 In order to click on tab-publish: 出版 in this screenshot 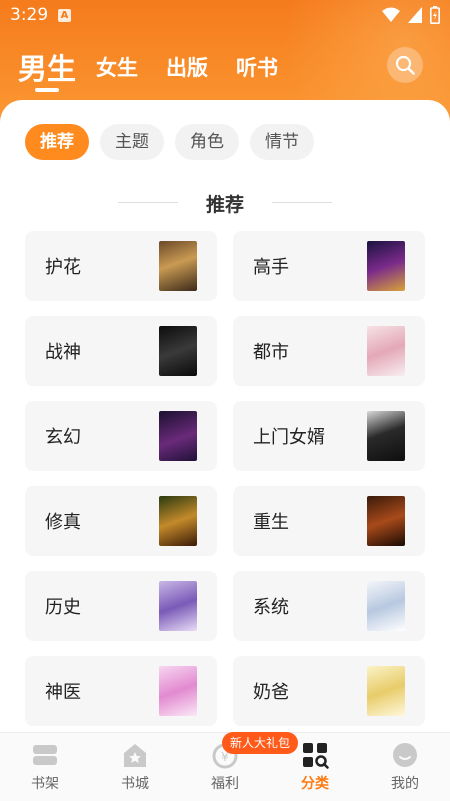, I will do `click(187, 67)`.